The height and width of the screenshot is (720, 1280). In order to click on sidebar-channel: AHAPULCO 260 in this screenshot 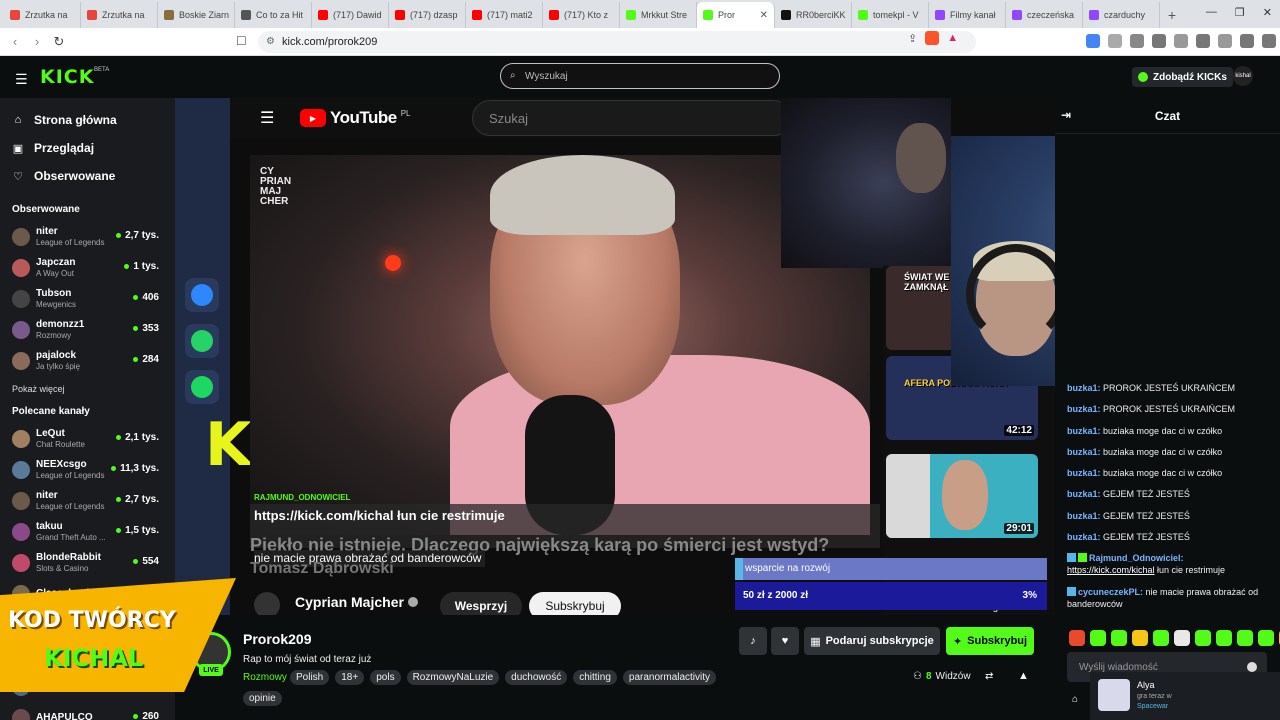, I will do `click(87, 711)`.